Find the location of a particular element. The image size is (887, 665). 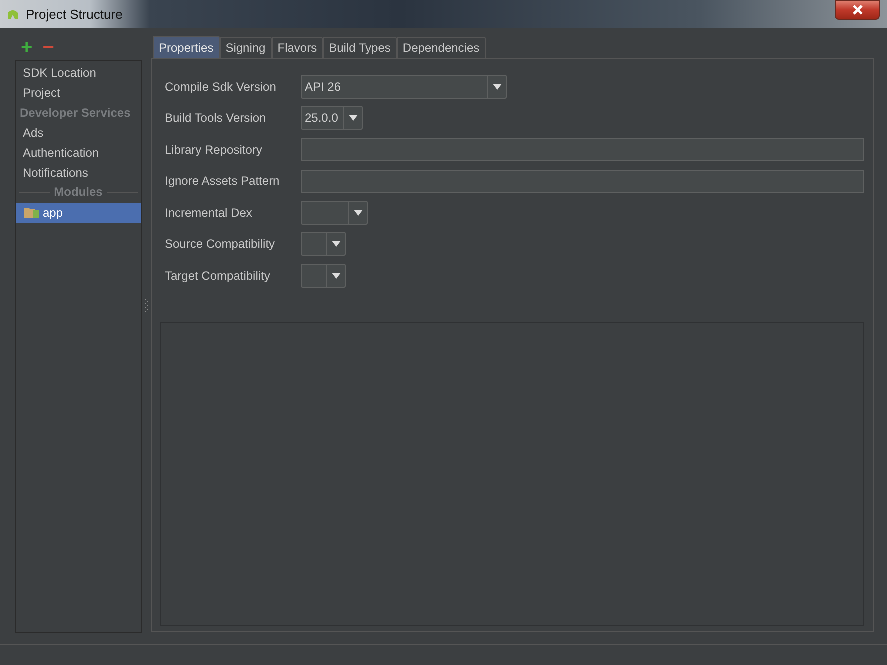

tab: Properties is located at coordinates (186, 47).